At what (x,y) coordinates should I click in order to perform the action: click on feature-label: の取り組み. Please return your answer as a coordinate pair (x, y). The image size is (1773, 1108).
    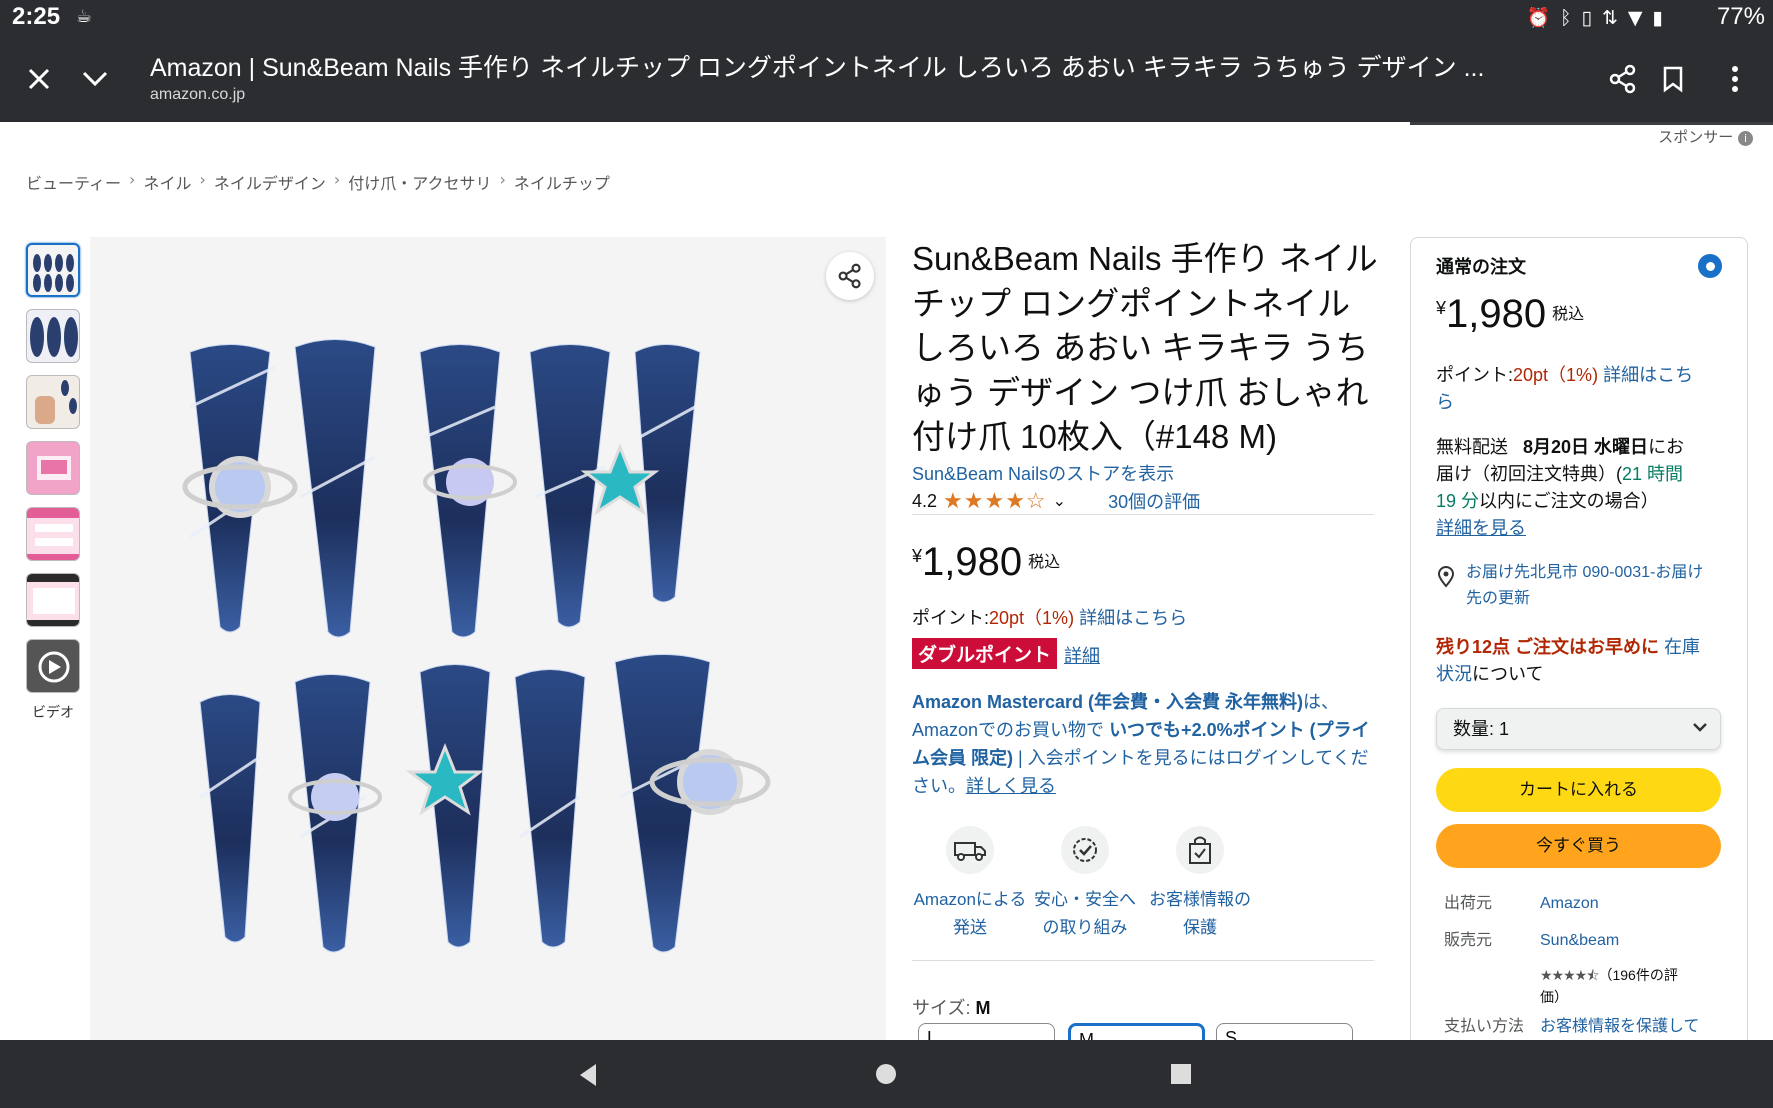
    Looking at the image, I should click on (1085, 927).